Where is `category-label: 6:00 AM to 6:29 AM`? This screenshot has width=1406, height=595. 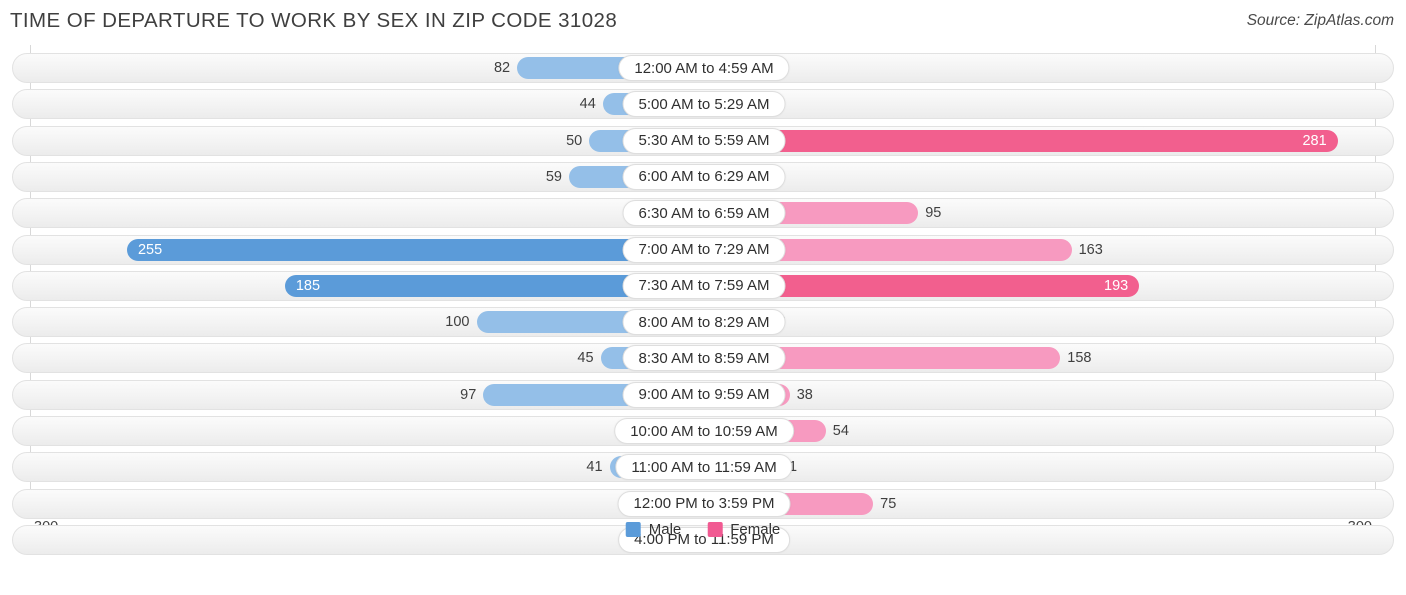 category-label: 6:00 AM to 6:29 AM is located at coordinates (704, 176).